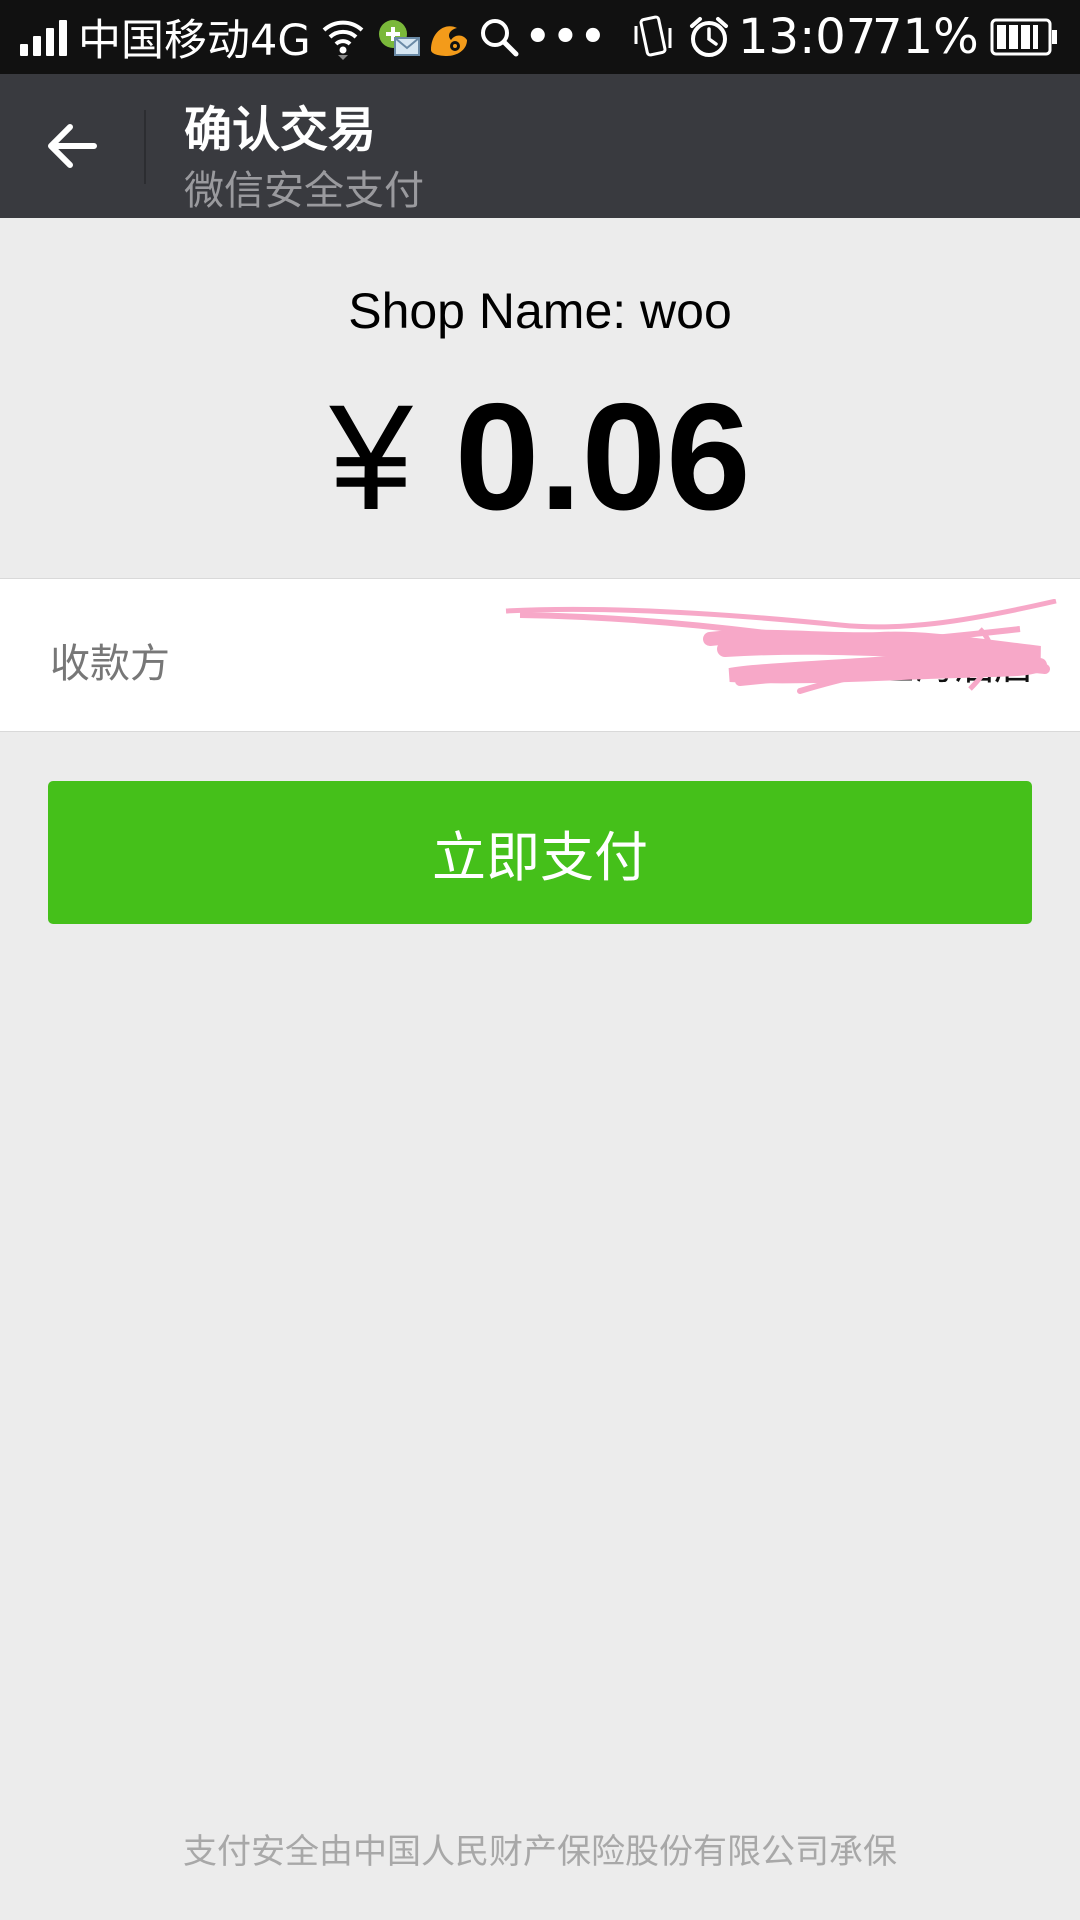  Describe the element at coordinates (371, 457) in the screenshot. I see `currency-symbol: ¥` at that location.